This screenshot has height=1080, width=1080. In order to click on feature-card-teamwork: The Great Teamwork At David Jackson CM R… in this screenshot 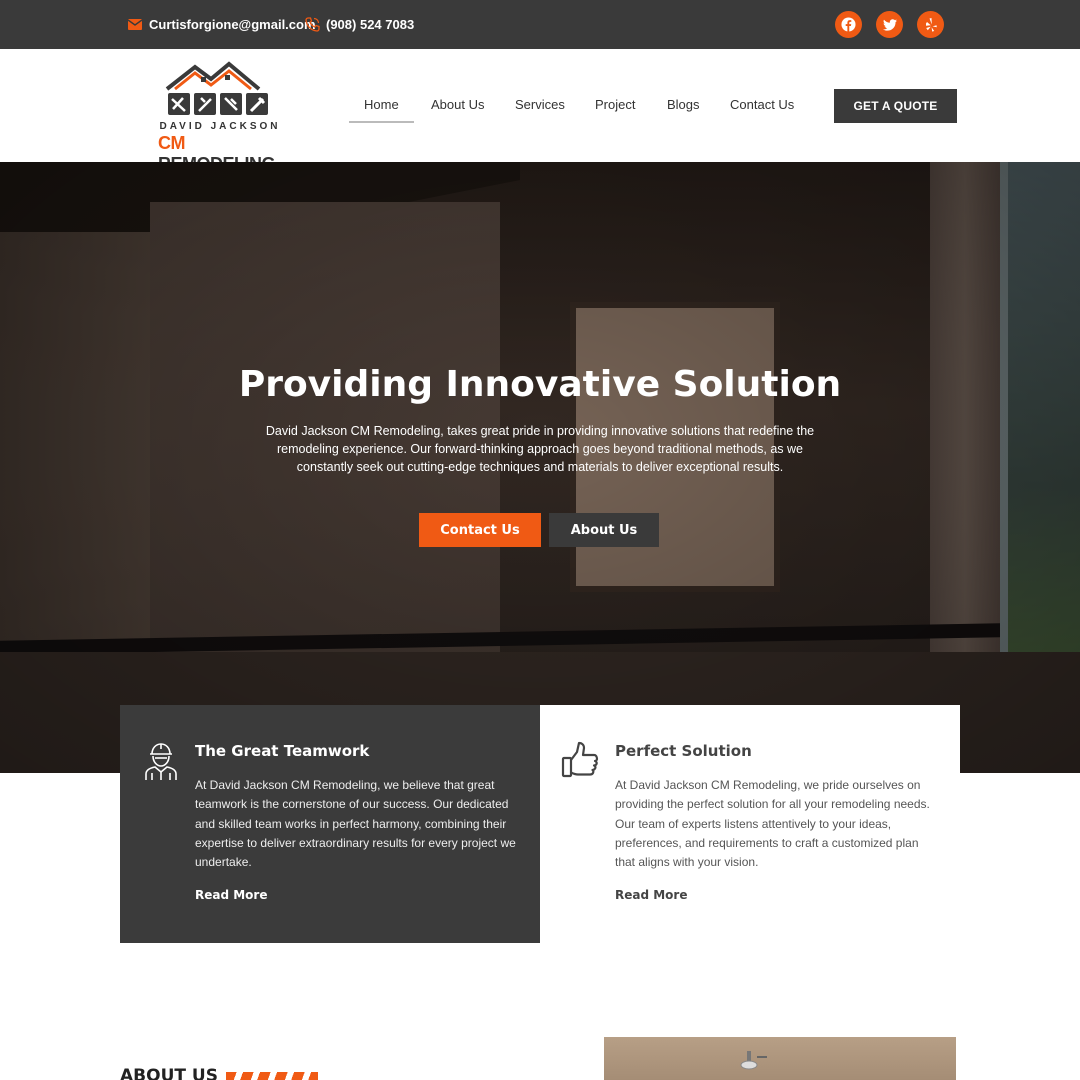, I will do `click(330, 824)`.